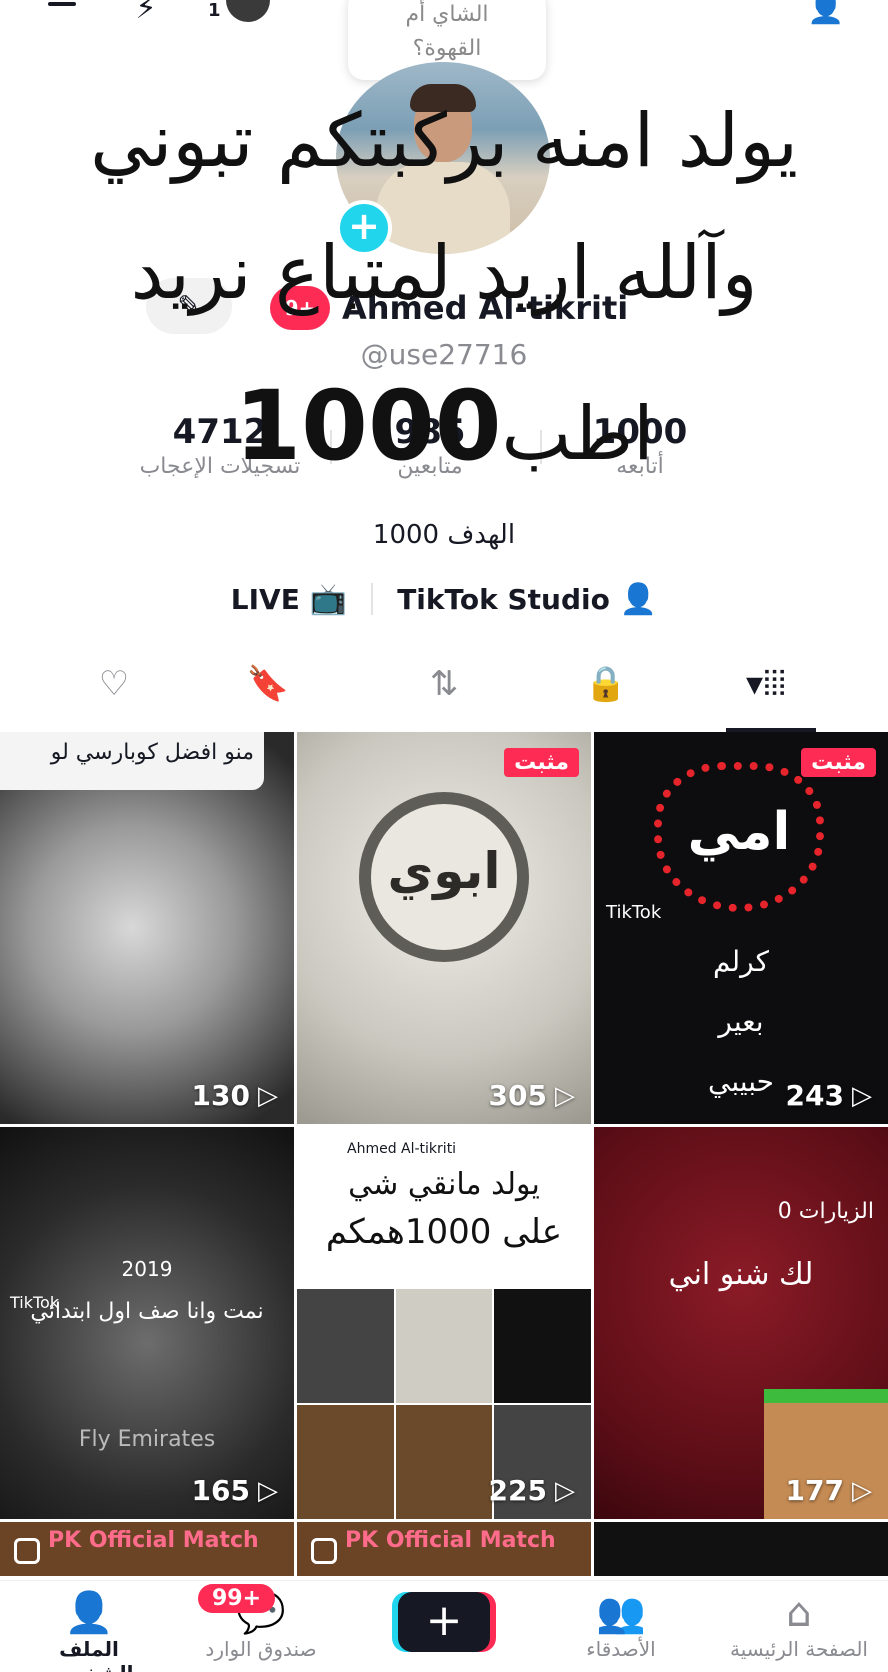 This screenshot has height=1672, width=888. I want to click on video-caption: لك شنو اني, so click(741, 1274).